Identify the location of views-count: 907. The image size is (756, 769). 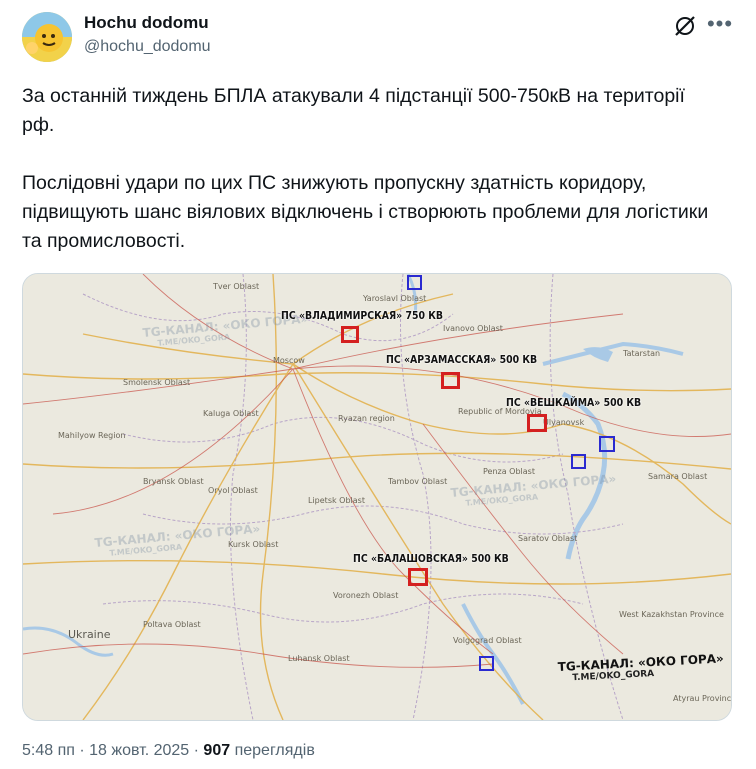
(217, 750).